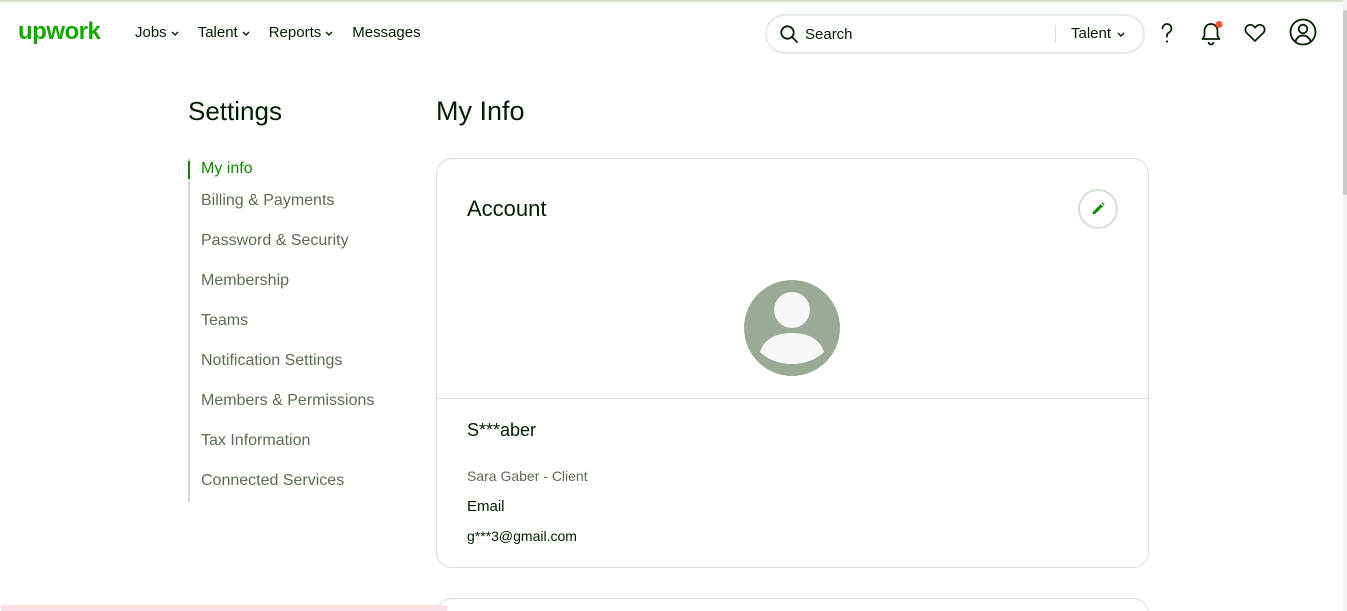 This screenshot has width=1347, height=611. What do you see at coordinates (295, 32) in the screenshot?
I see `nav-reports-label: Reports` at bounding box center [295, 32].